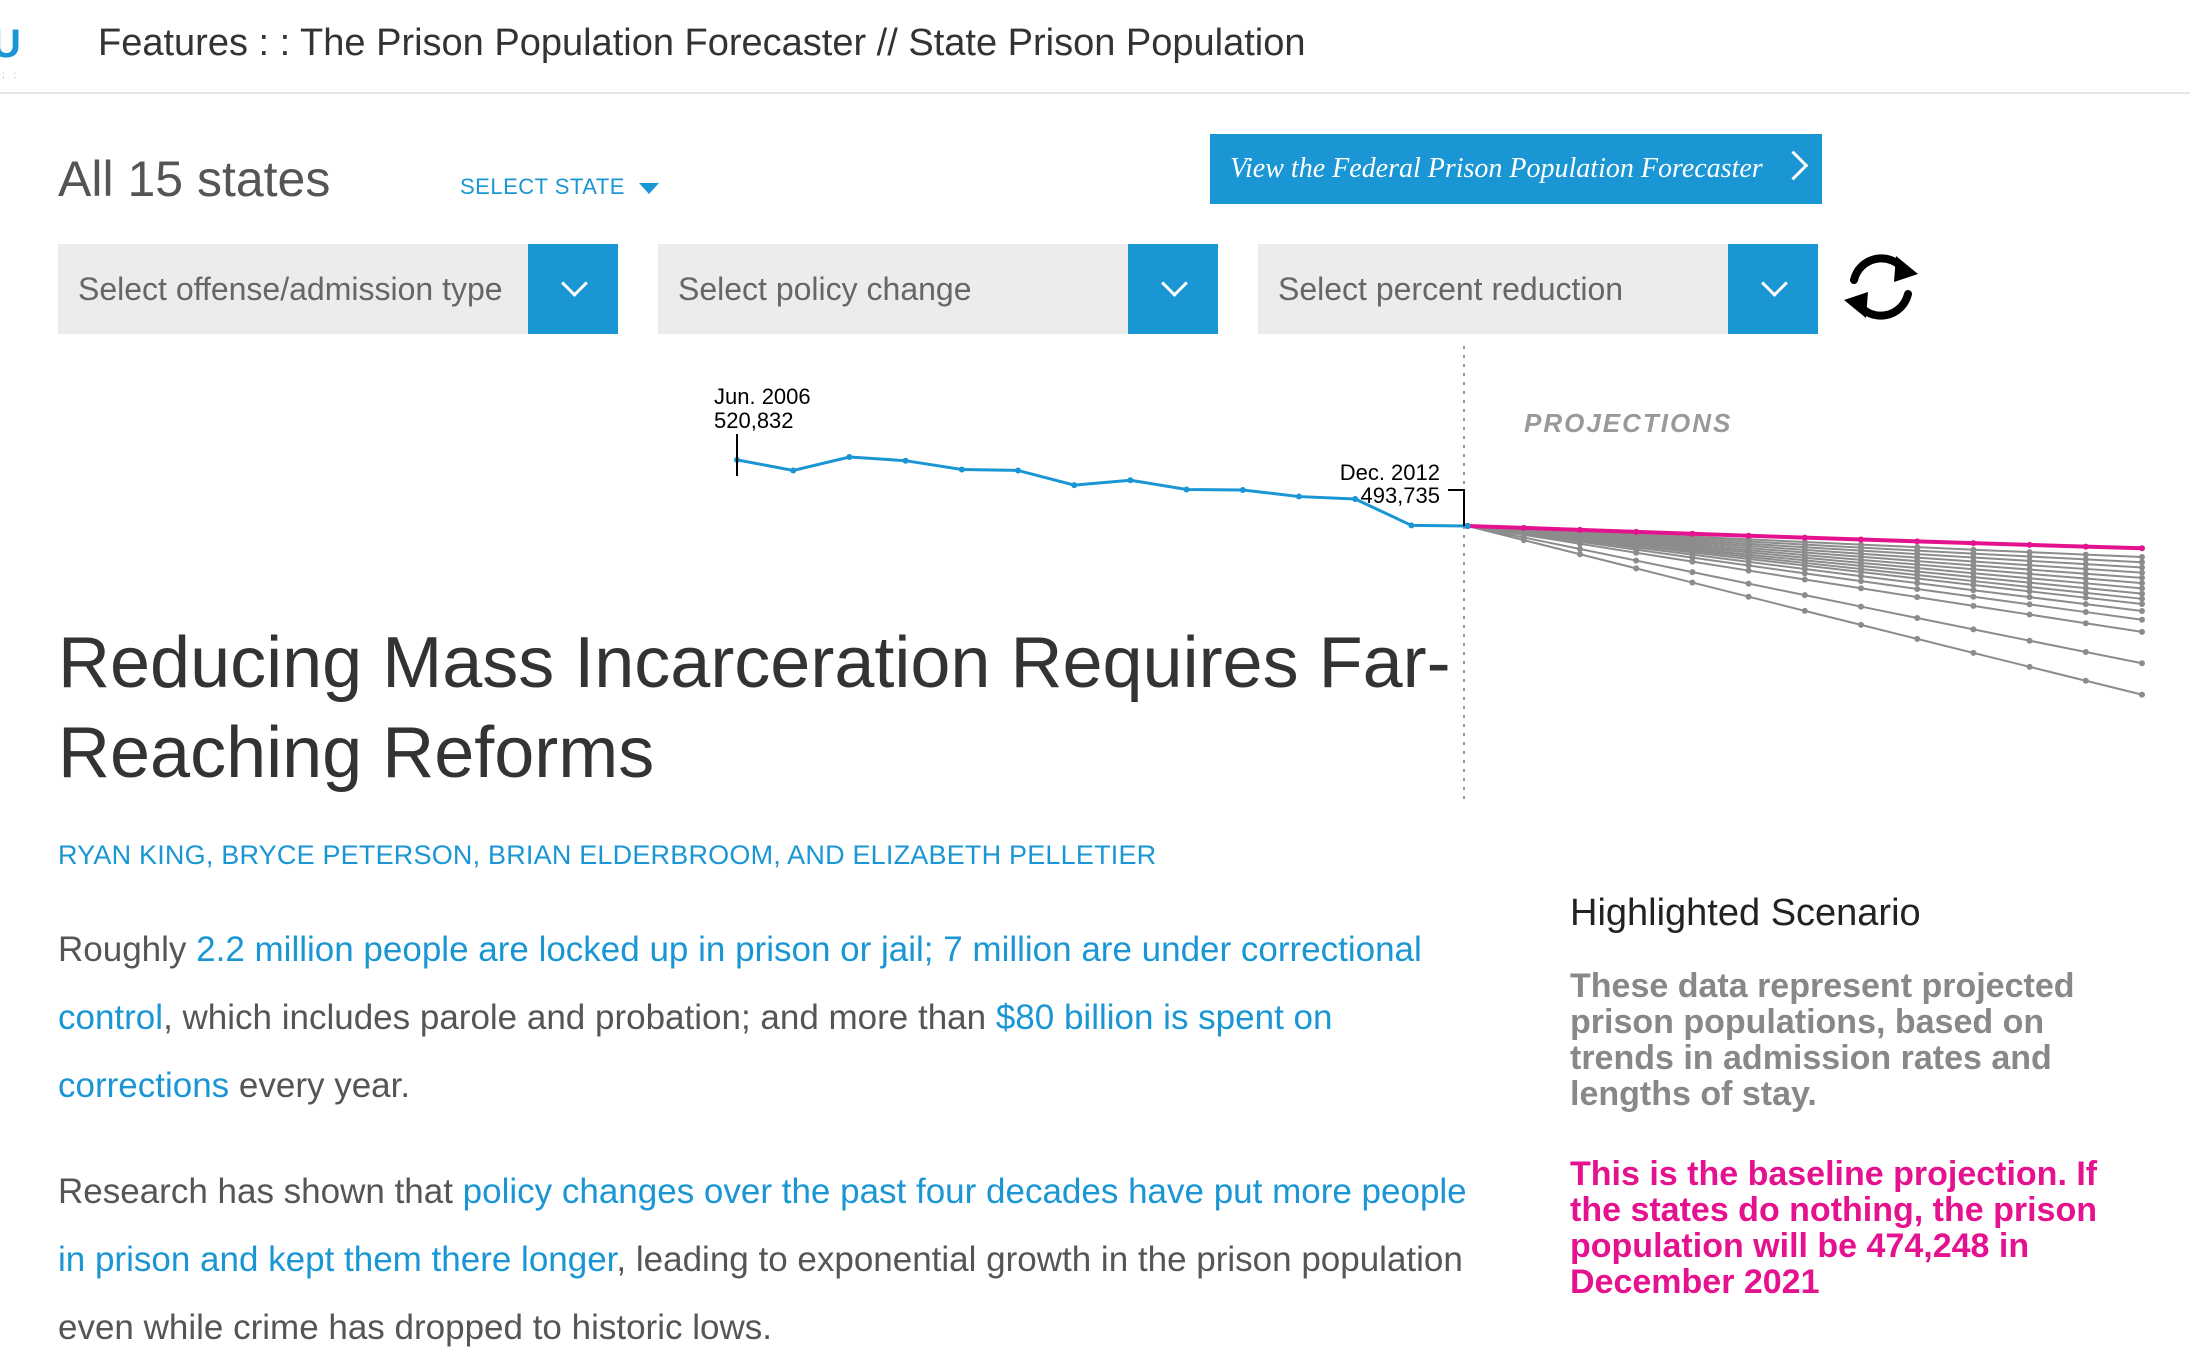  I want to click on annotation-end-value: 493,735, so click(1400, 495).